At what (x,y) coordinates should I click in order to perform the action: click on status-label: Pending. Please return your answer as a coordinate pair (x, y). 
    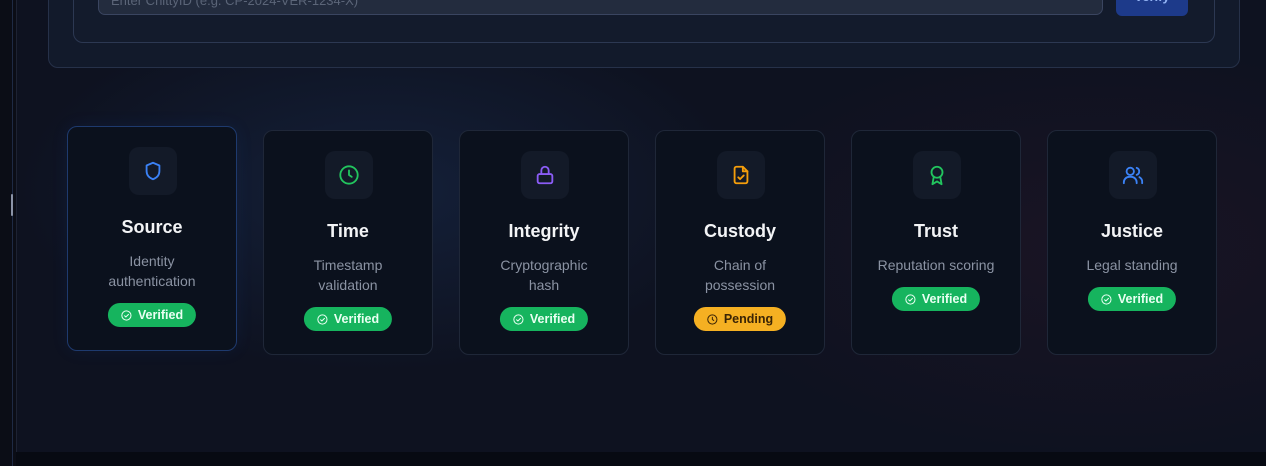
    Looking at the image, I should click on (748, 319).